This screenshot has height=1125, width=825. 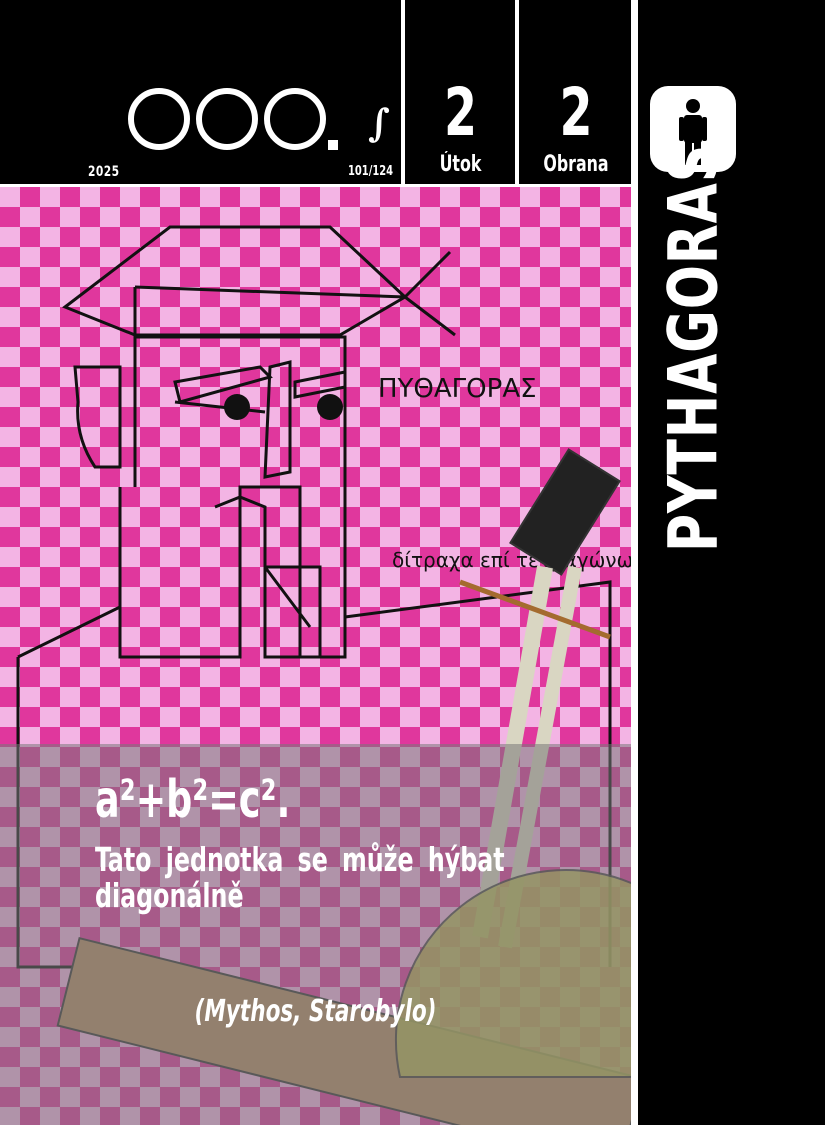 What do you see at coordinates (333, 145) in the screenshot?
I see `cost-dot-icon` at bounding box center [333, 145].